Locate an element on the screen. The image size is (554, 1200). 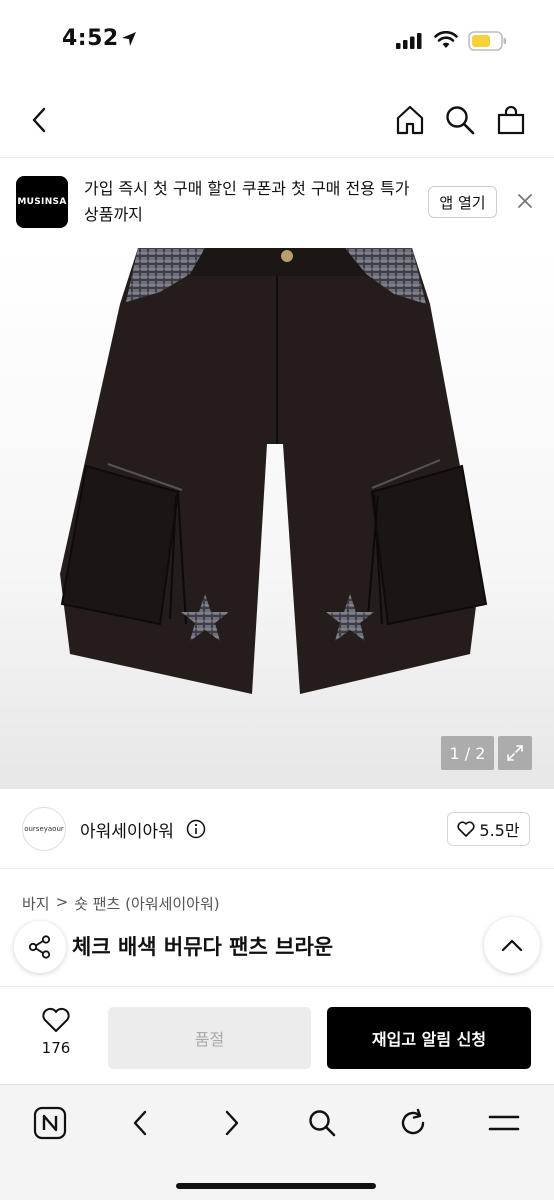
image-counter: 1 / 2 is located at coordinates (467, 753).